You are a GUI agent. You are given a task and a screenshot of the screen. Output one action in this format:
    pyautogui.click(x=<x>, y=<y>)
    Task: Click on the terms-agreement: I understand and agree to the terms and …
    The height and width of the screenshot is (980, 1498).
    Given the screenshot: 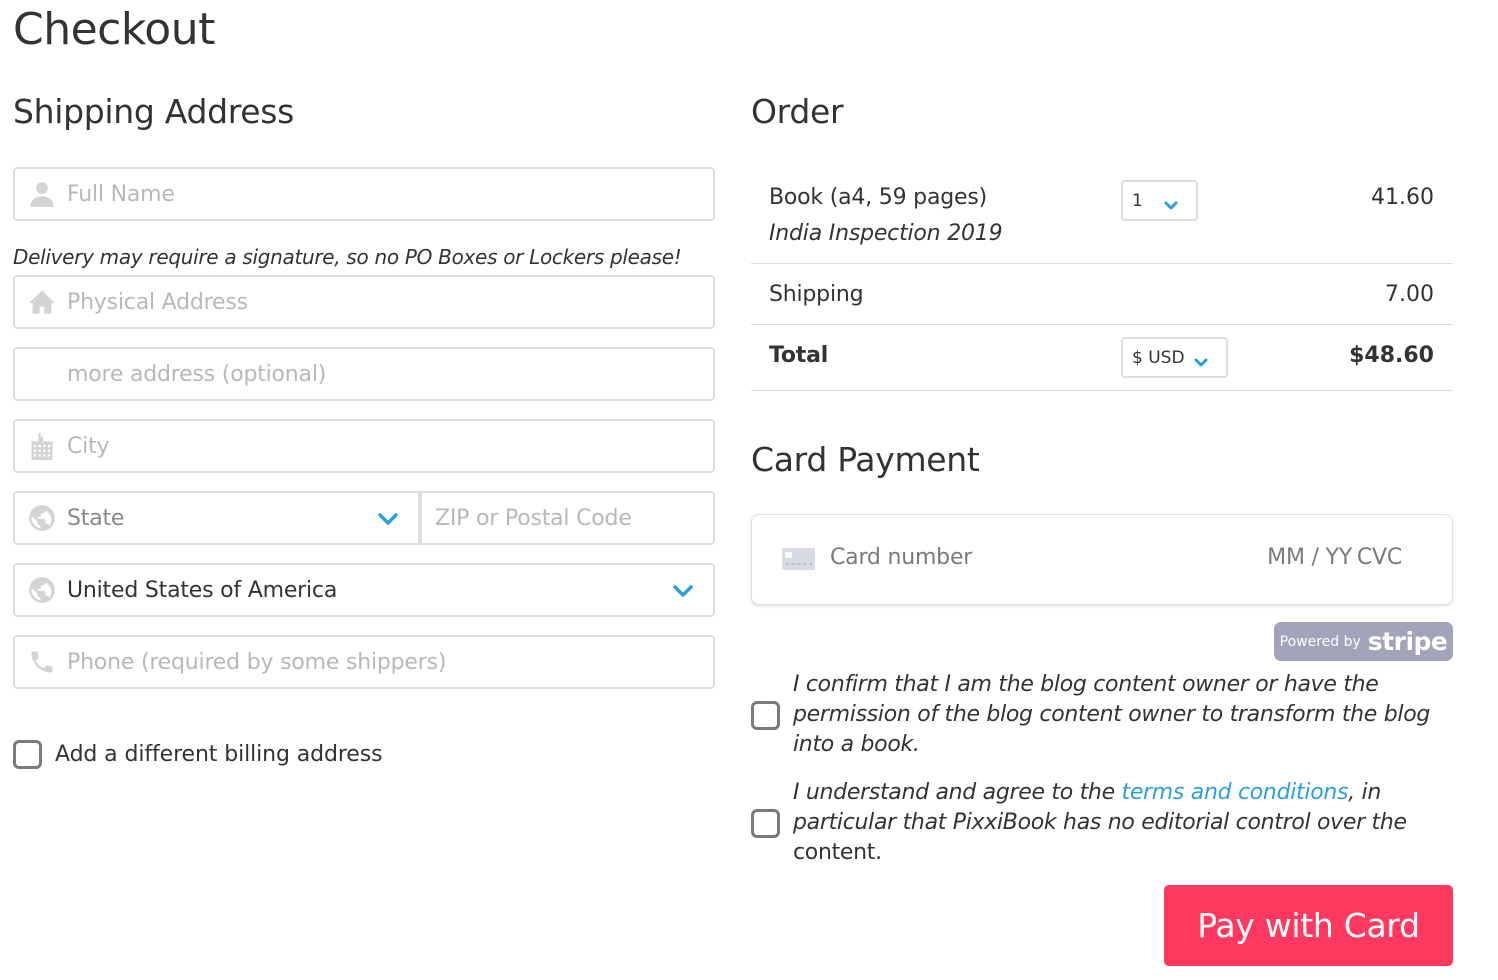 What is the action you would take?
    pyautogui.click(x=1102, y=823)
    